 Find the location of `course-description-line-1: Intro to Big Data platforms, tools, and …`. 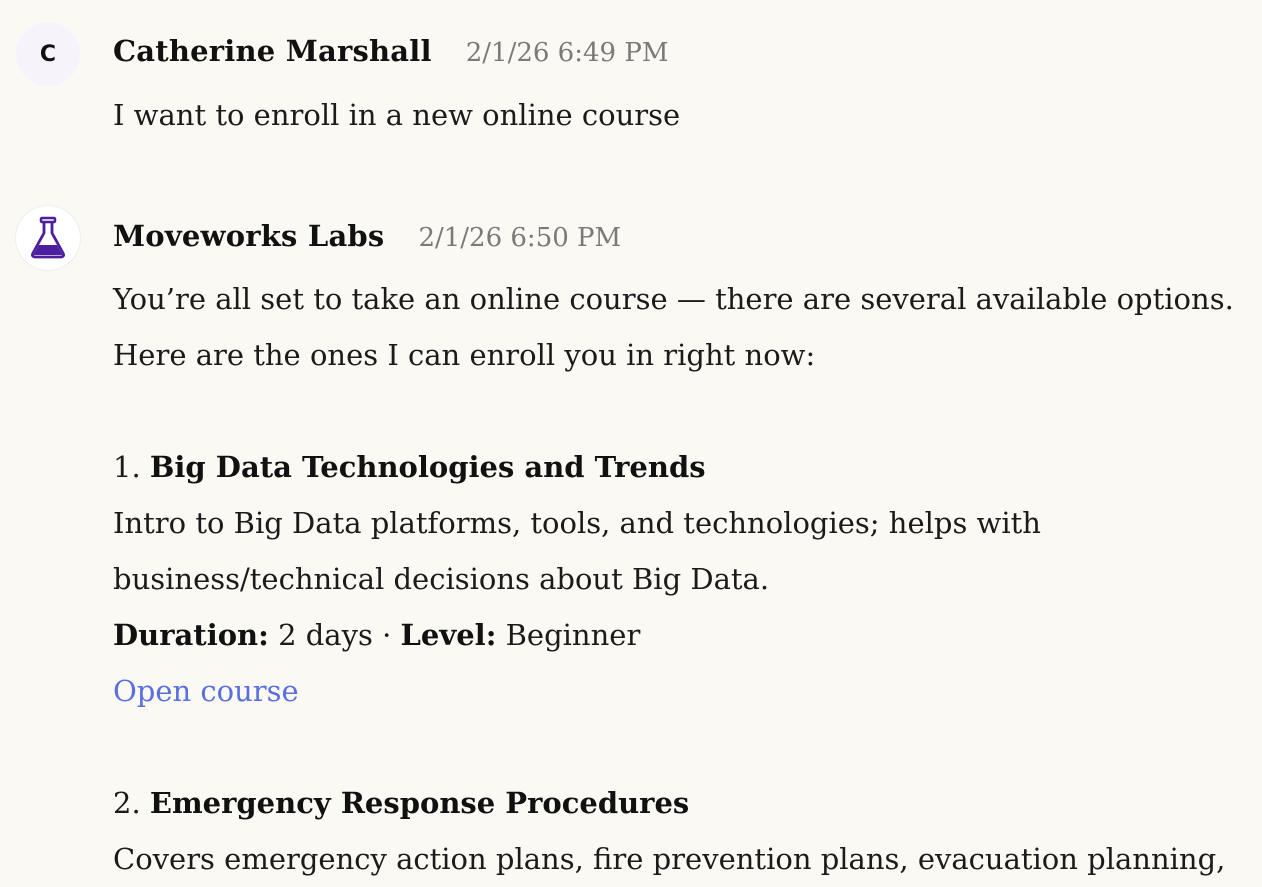

course-description-line-1: Intro to Big Data platforms, tools, and … is located at coordinates (577, 523).